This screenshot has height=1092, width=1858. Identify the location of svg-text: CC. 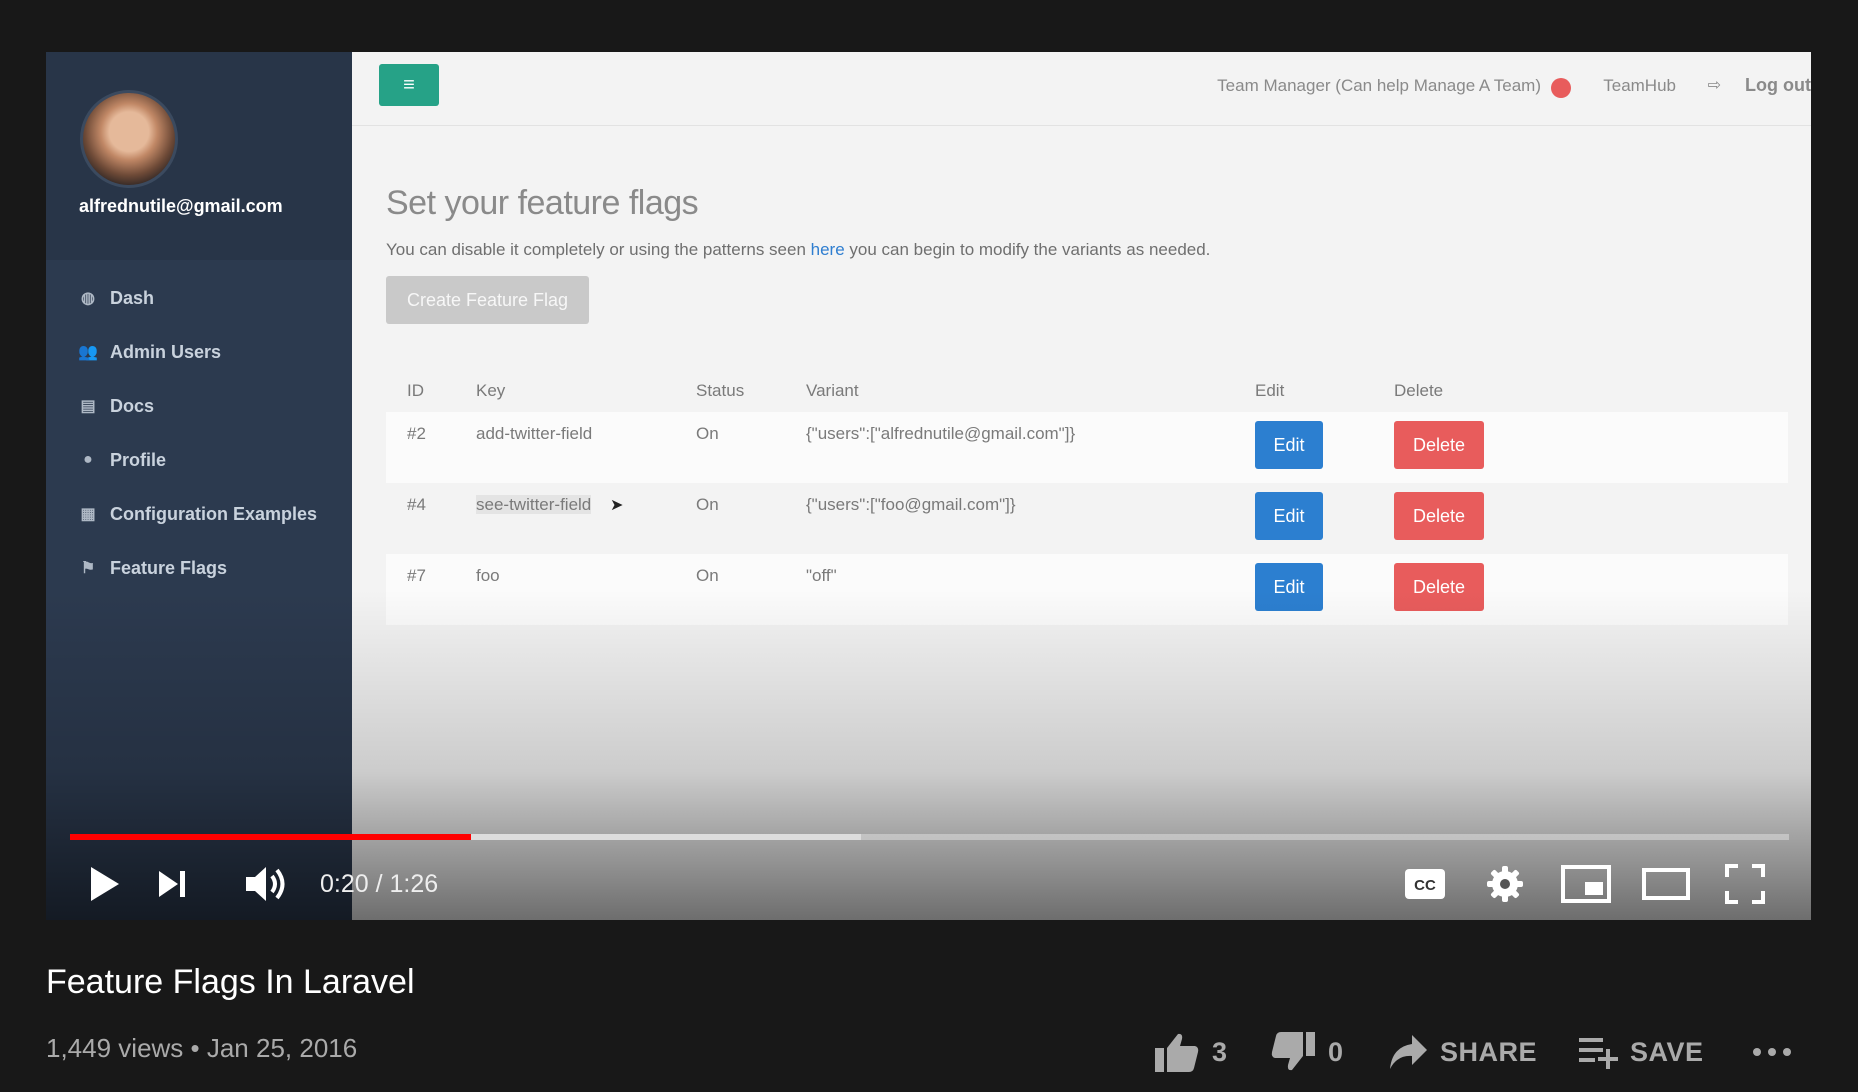
(1425, 885).